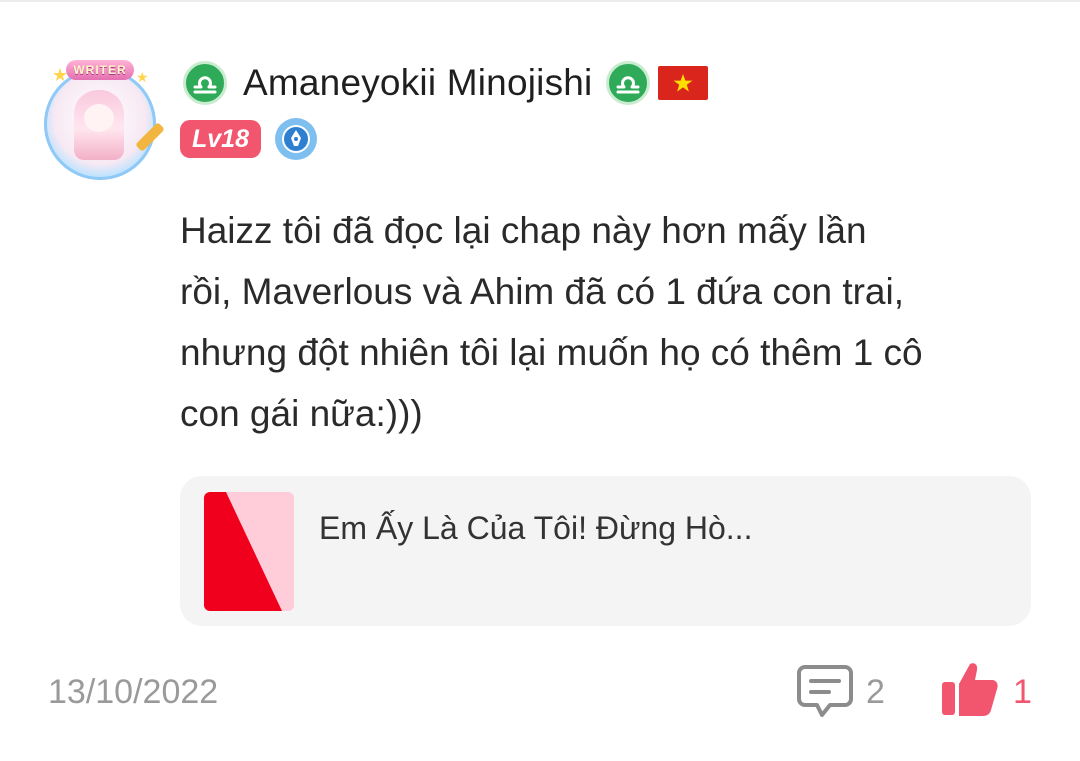 This screenshot has height=761, width=1080. What do you see at coordinates (825, 691) in the screenshot?
I see `comment-icon` at bounding box center [825, 691].